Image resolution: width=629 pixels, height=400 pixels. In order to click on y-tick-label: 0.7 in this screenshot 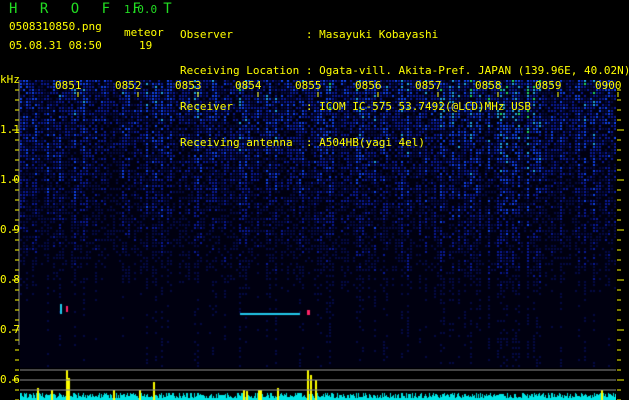, I will do `click(10, 329)`.